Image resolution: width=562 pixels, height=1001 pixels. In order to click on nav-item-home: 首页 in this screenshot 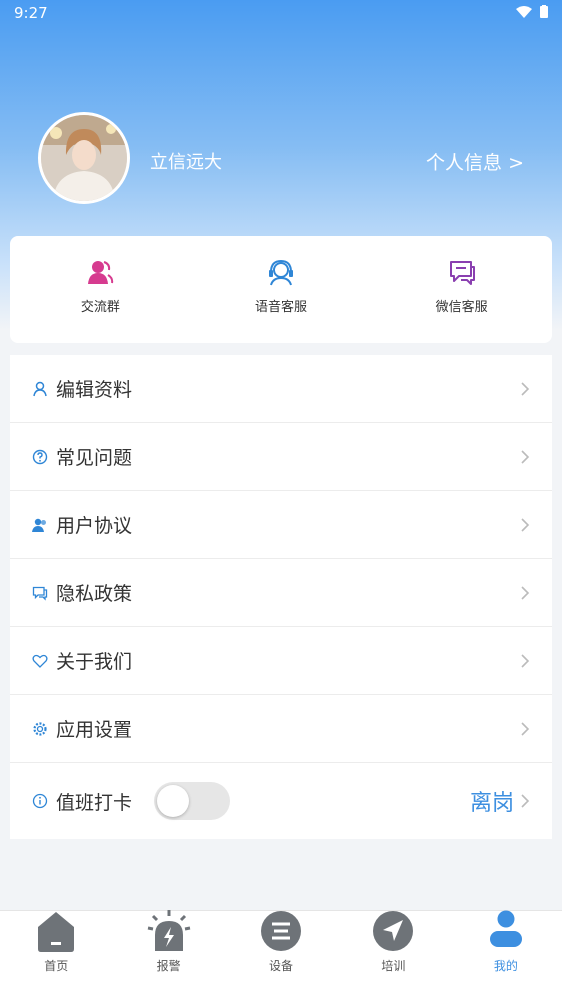, I will do `click(56, 956)`.